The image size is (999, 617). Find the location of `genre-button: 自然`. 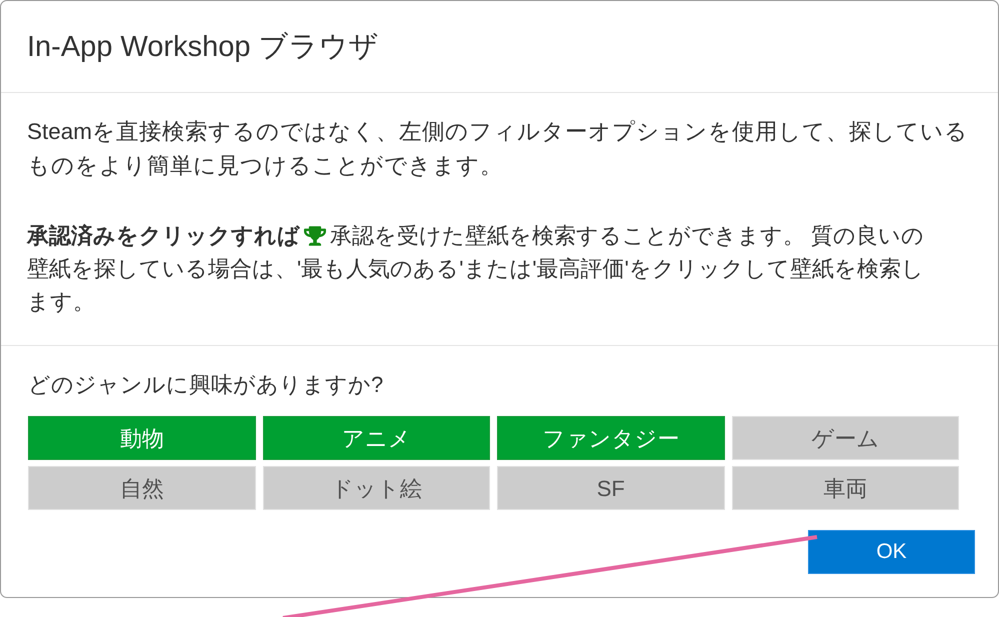

genre-button: 自然 is located at coordinates (142, 488).